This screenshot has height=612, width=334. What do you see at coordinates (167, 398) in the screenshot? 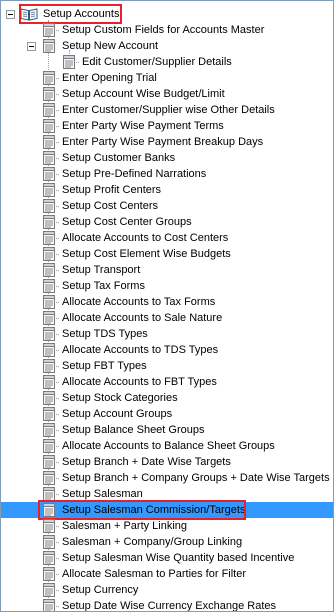
I see `tree-node: Setup Stock Categories` at bounding box center [167, 398].